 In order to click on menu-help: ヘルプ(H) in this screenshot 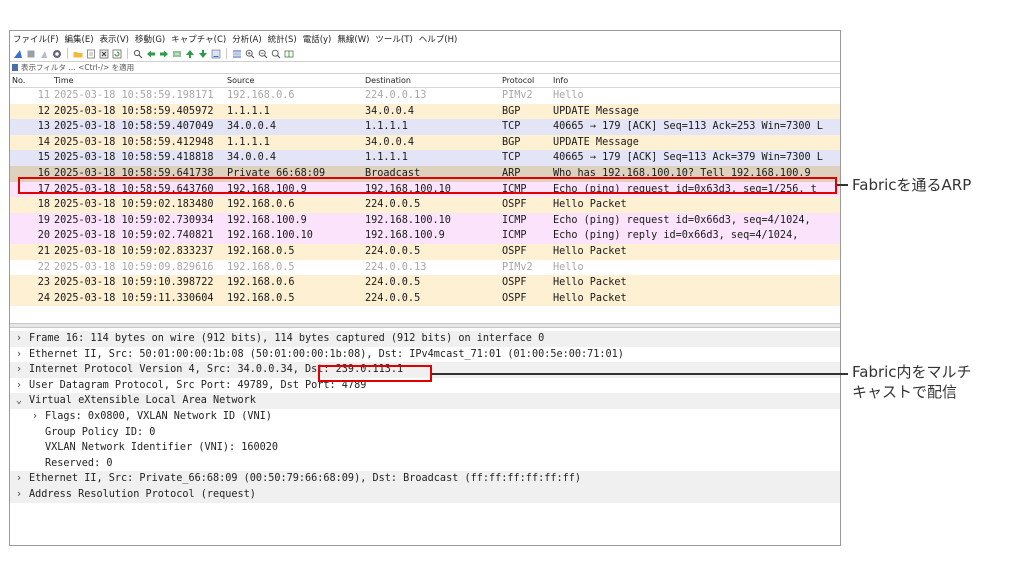, I will do `click(438, 39)`.